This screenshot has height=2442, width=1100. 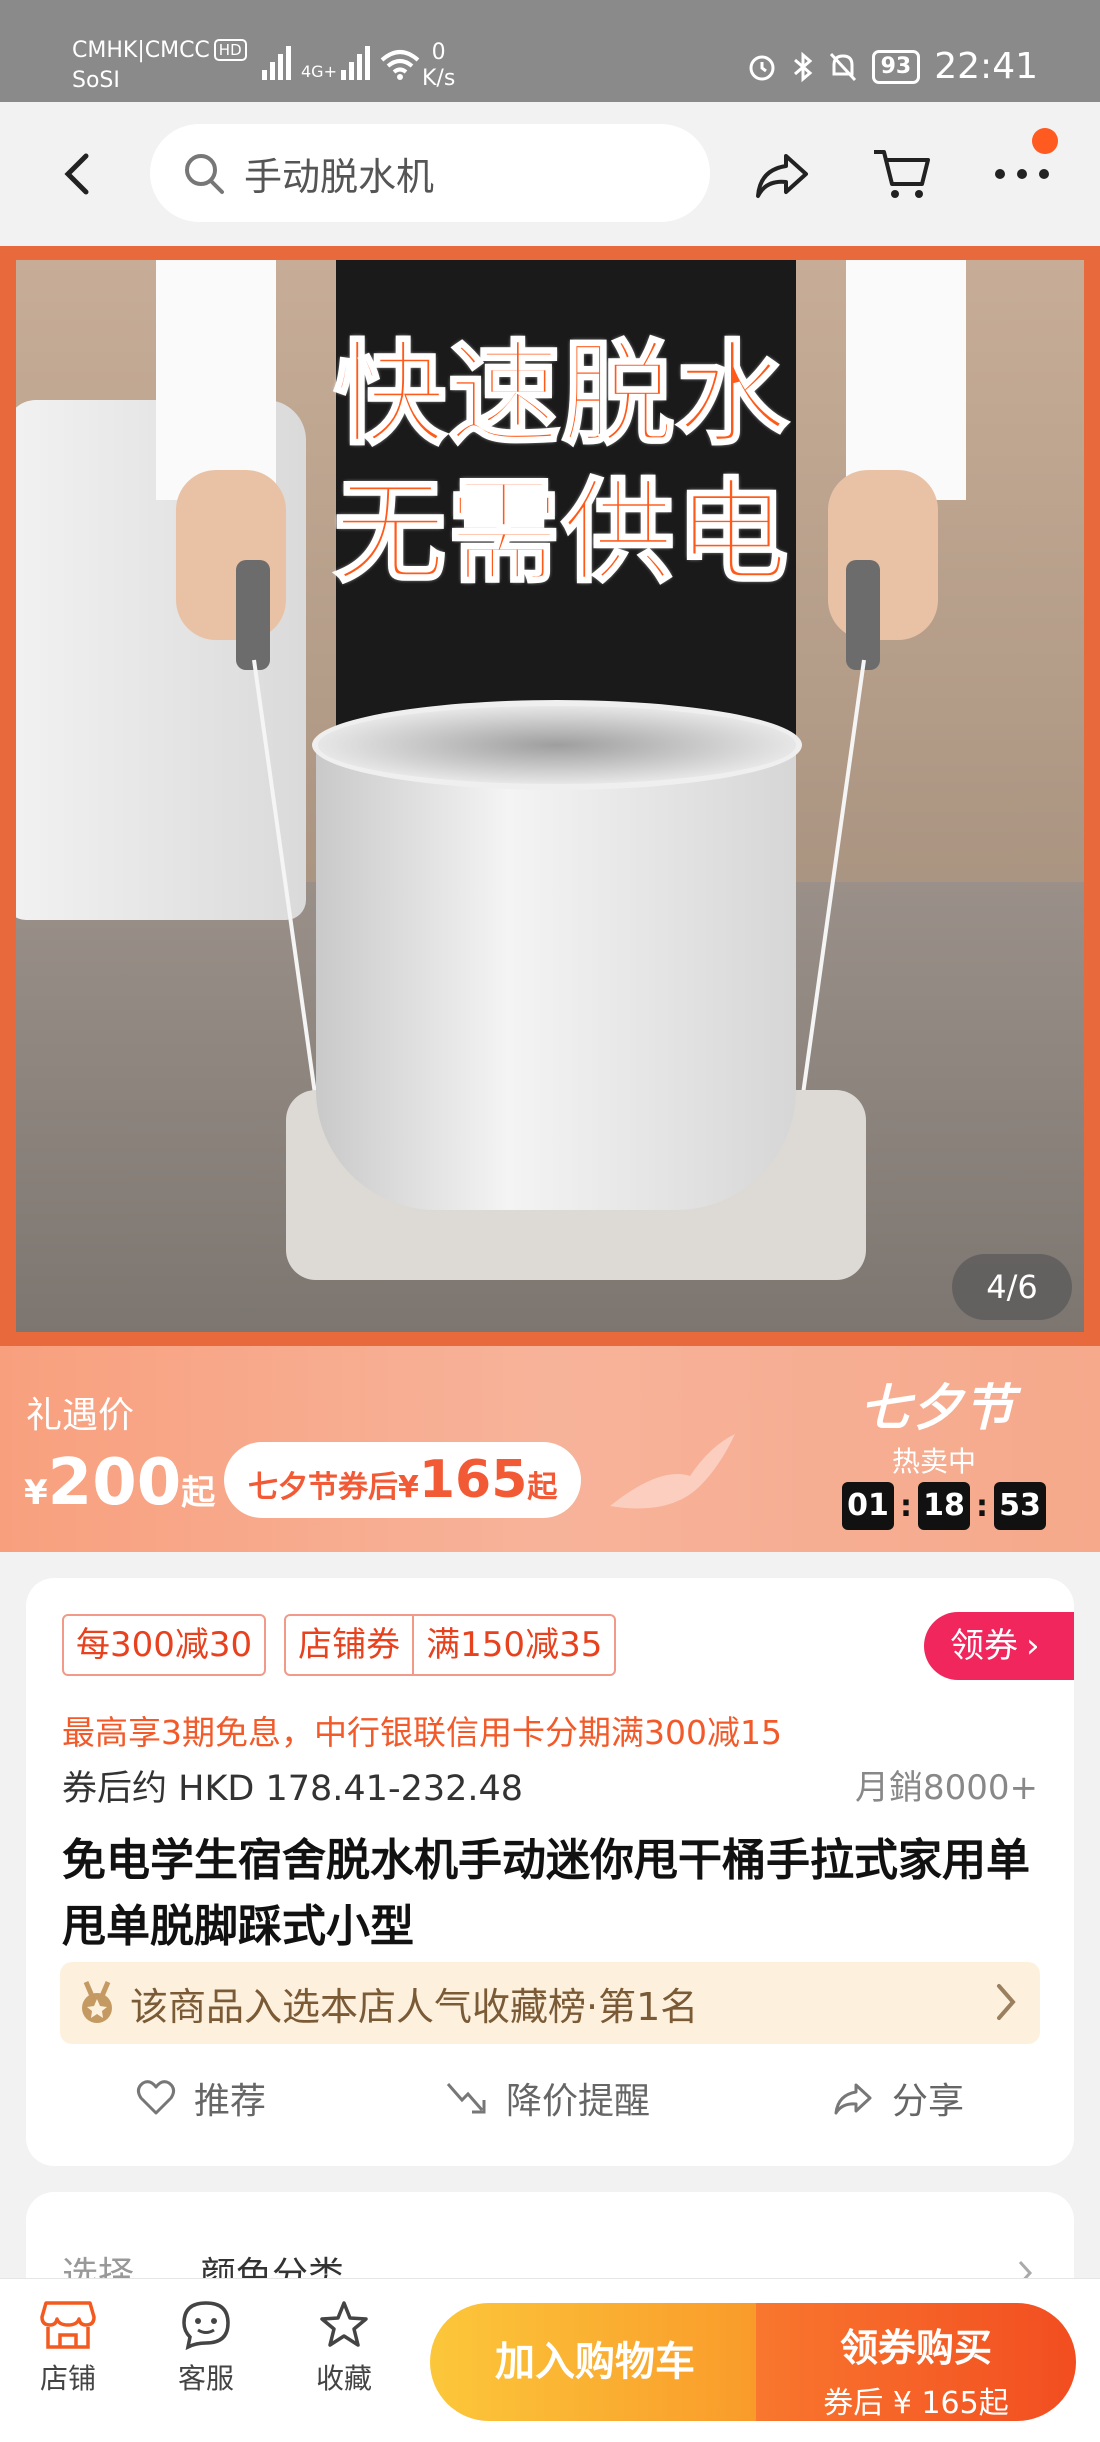 I want to click on coupon-price-pill: 七夕节券后 ¥165 起, so click(x=403, y=1480).